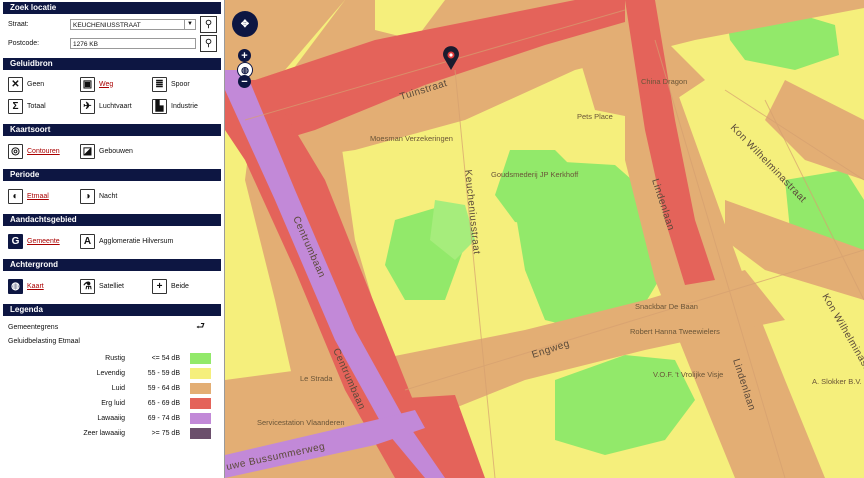  Describe the element at coordinates (301, 422) in the screenshot. I see `poi-servicestation: Servicestation Vlaanderen` at that location.